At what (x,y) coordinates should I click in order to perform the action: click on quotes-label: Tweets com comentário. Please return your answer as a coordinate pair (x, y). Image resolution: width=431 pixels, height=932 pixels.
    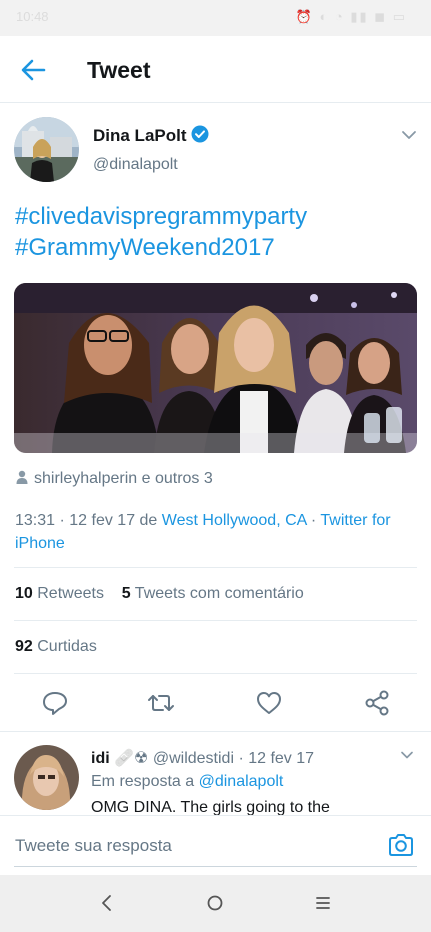
    Looking at the image, I should click on (219, 593).